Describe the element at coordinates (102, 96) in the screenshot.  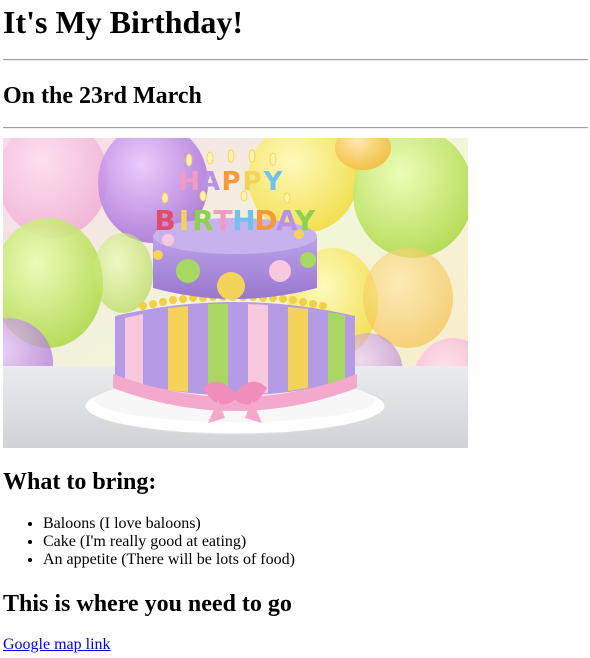
I see `date-heading: On the 23rd March` at that location.